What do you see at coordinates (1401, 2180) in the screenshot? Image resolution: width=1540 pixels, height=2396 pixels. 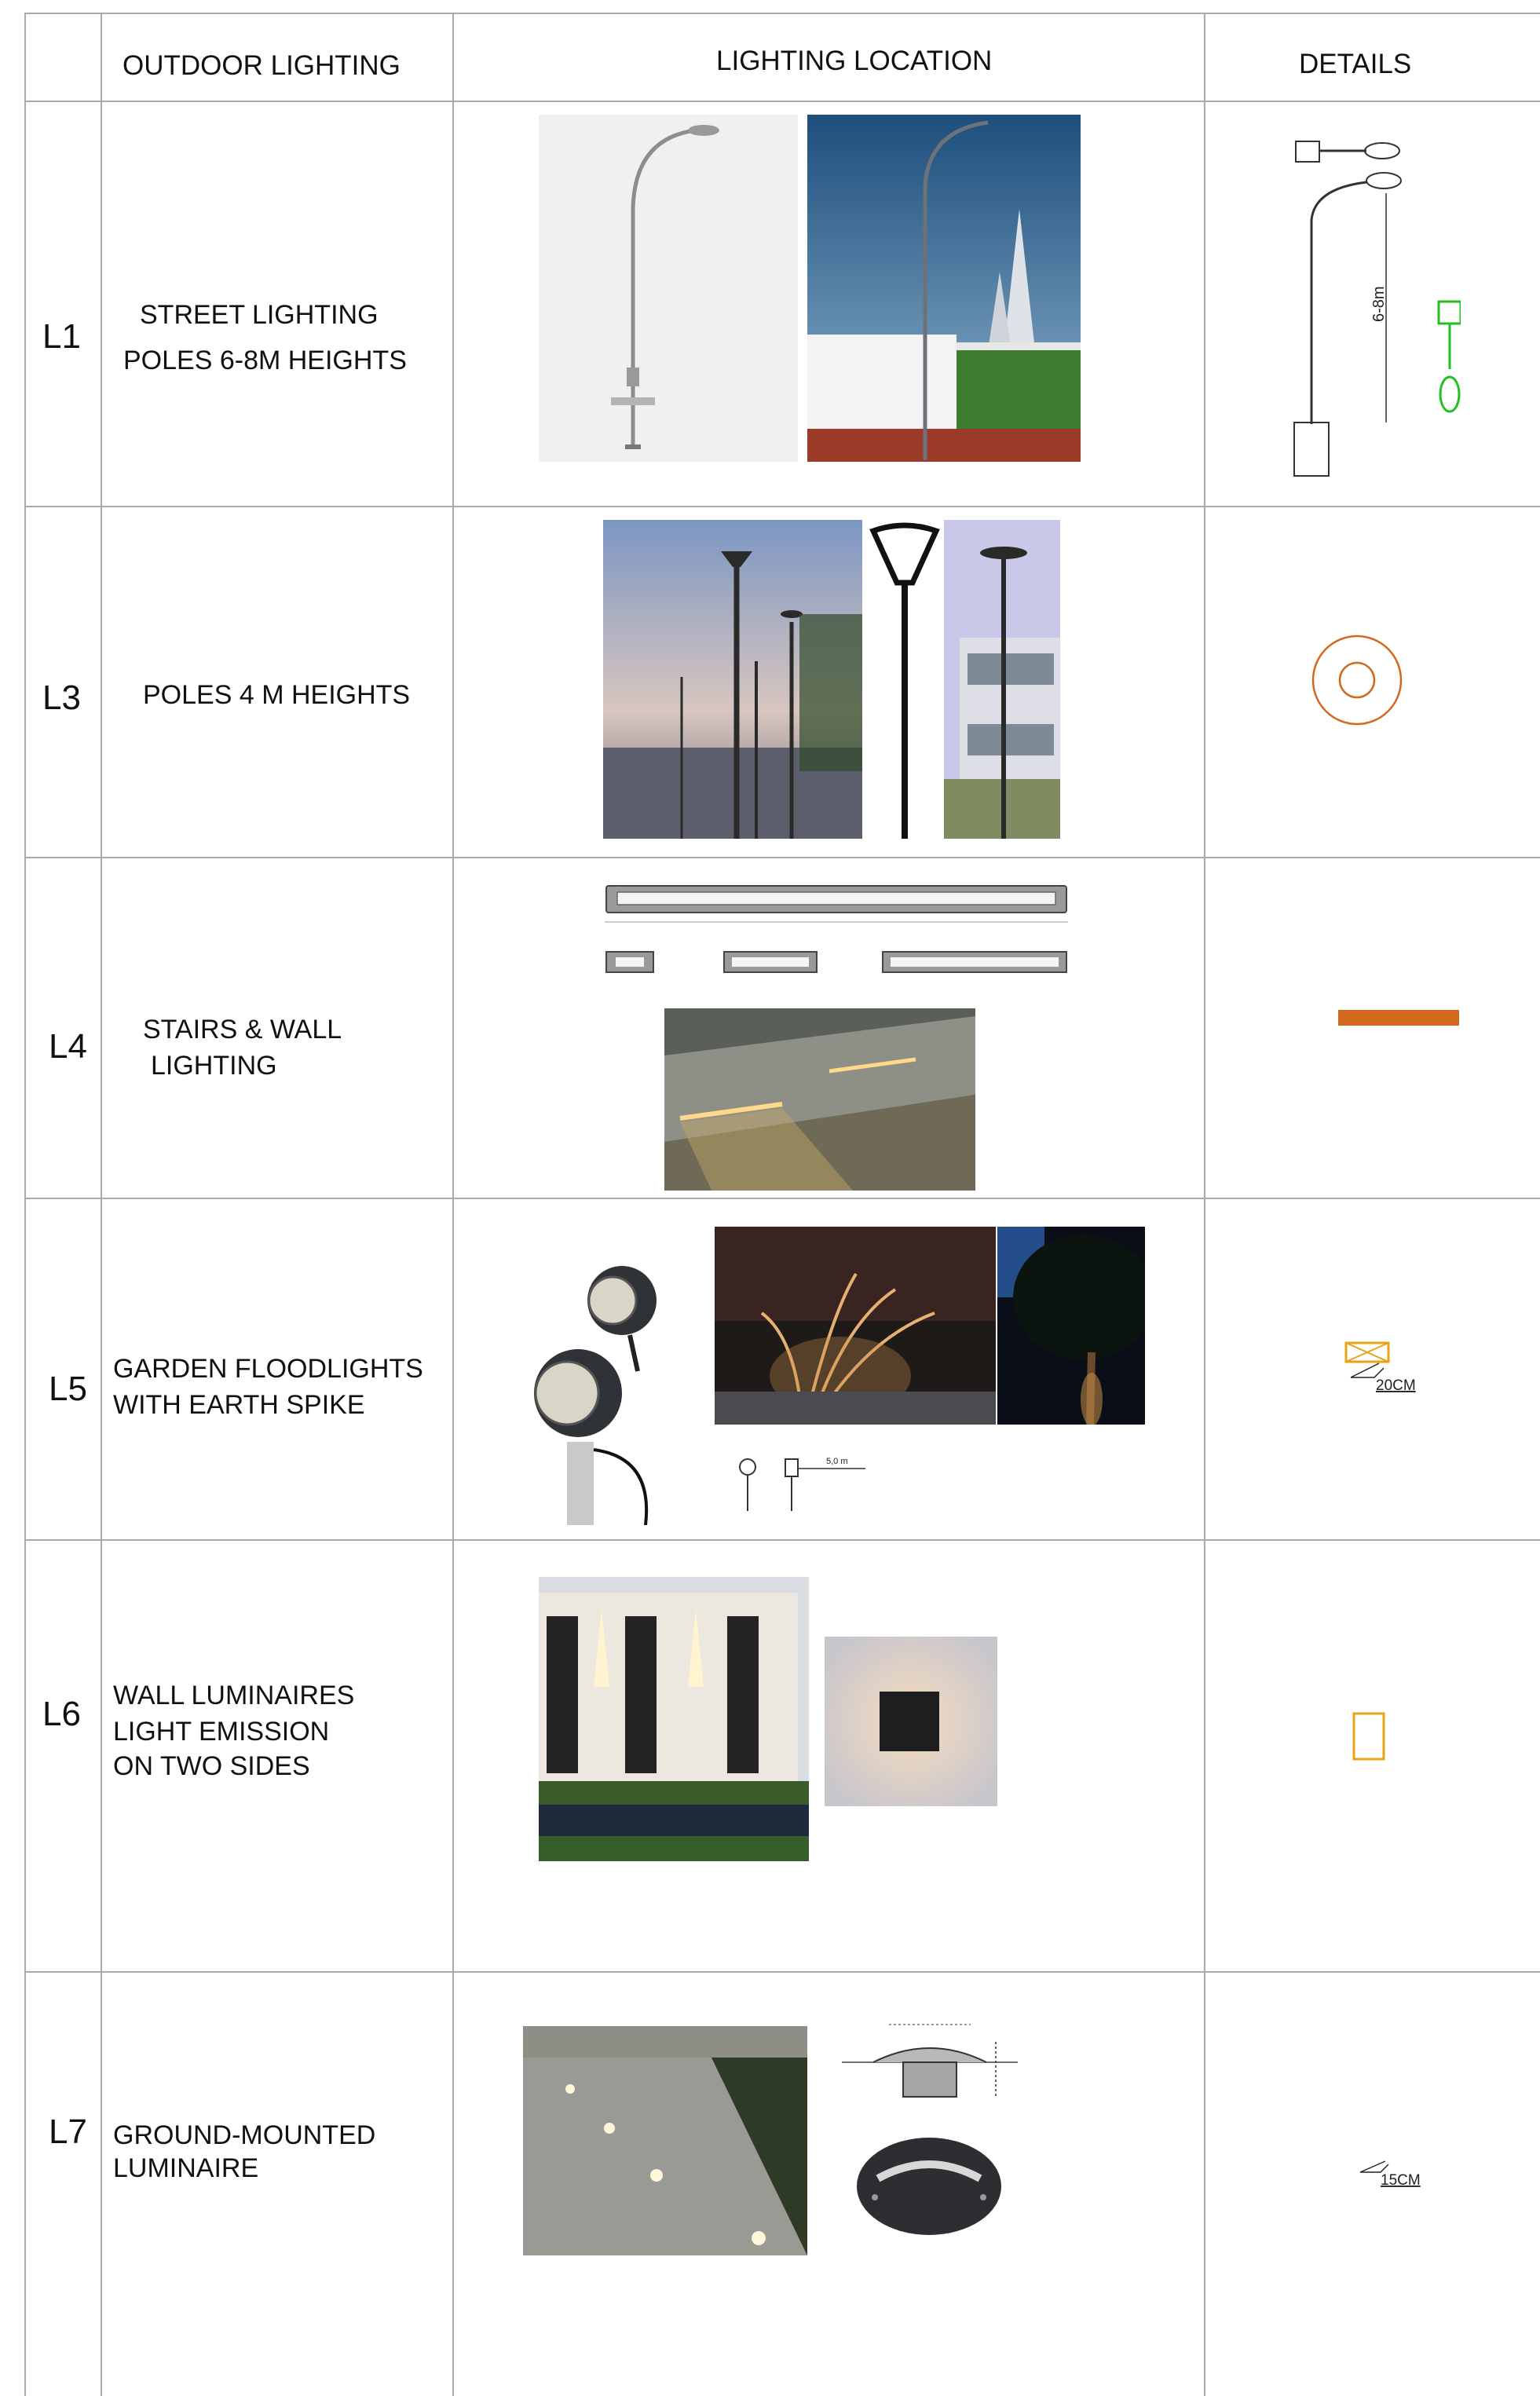 I see `ground-luminaire-spacing-label: 15CM` at bounding box center [1401, 2180].